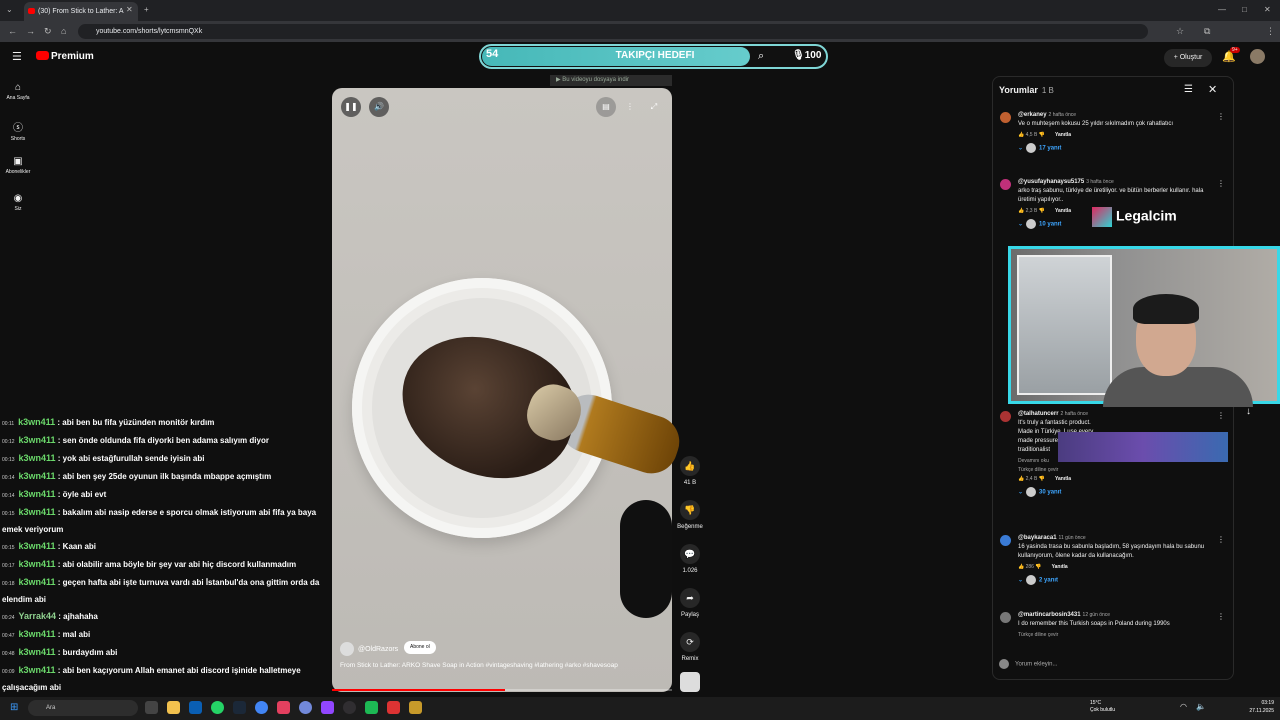  Describe the element at coordinates (146, 9) in the screenshot. I see `new-tab-icon: +` at that location.